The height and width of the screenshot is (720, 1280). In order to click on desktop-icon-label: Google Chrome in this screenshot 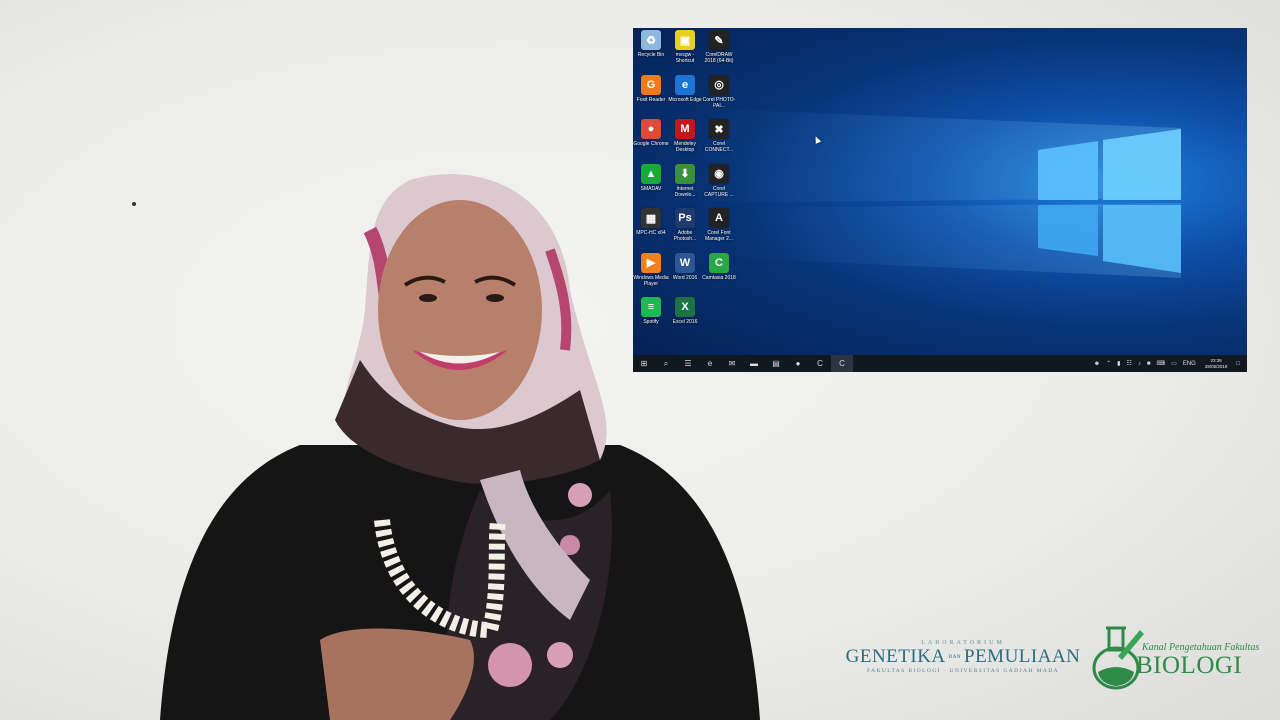, I will do `click(651, 144)`.